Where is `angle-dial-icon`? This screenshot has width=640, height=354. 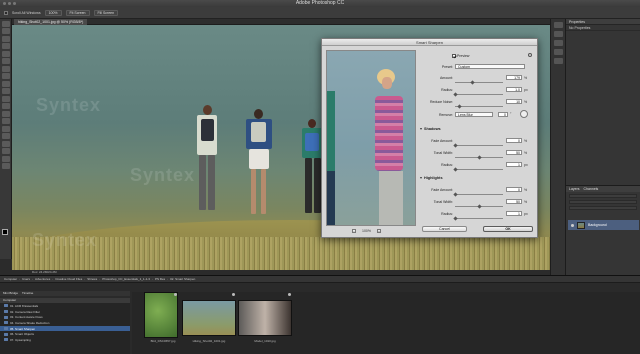 angle-dial-icon is located at coordinates (524, 114).